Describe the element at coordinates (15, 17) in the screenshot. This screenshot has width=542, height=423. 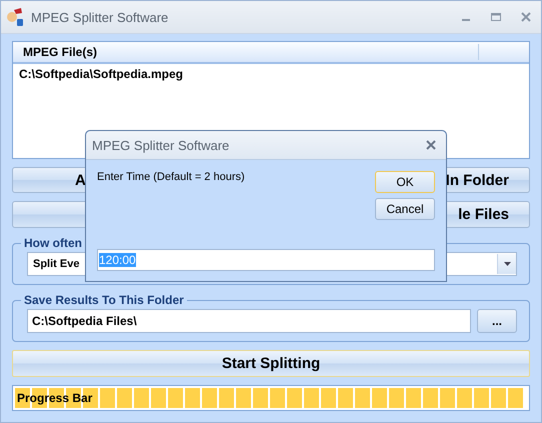
I see `app-icon` at that location.